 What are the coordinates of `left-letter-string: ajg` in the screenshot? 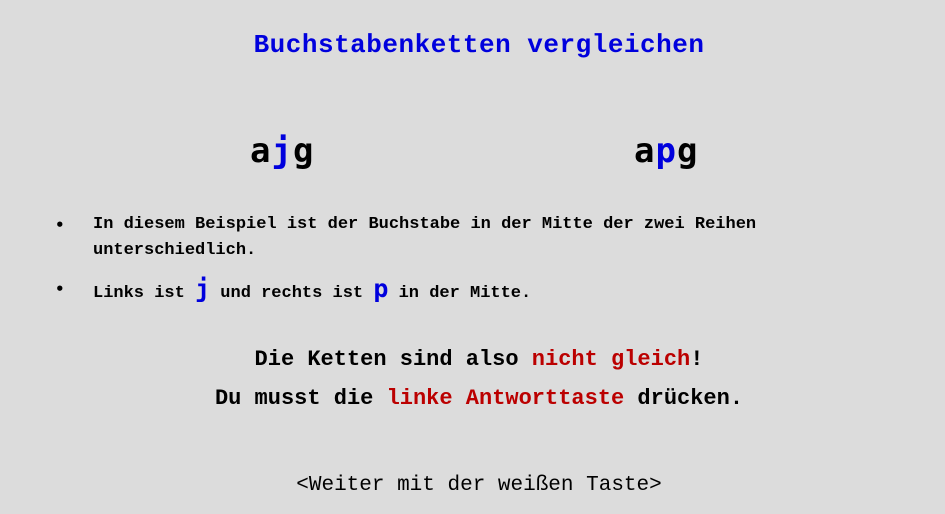 It's located at (282, 151).